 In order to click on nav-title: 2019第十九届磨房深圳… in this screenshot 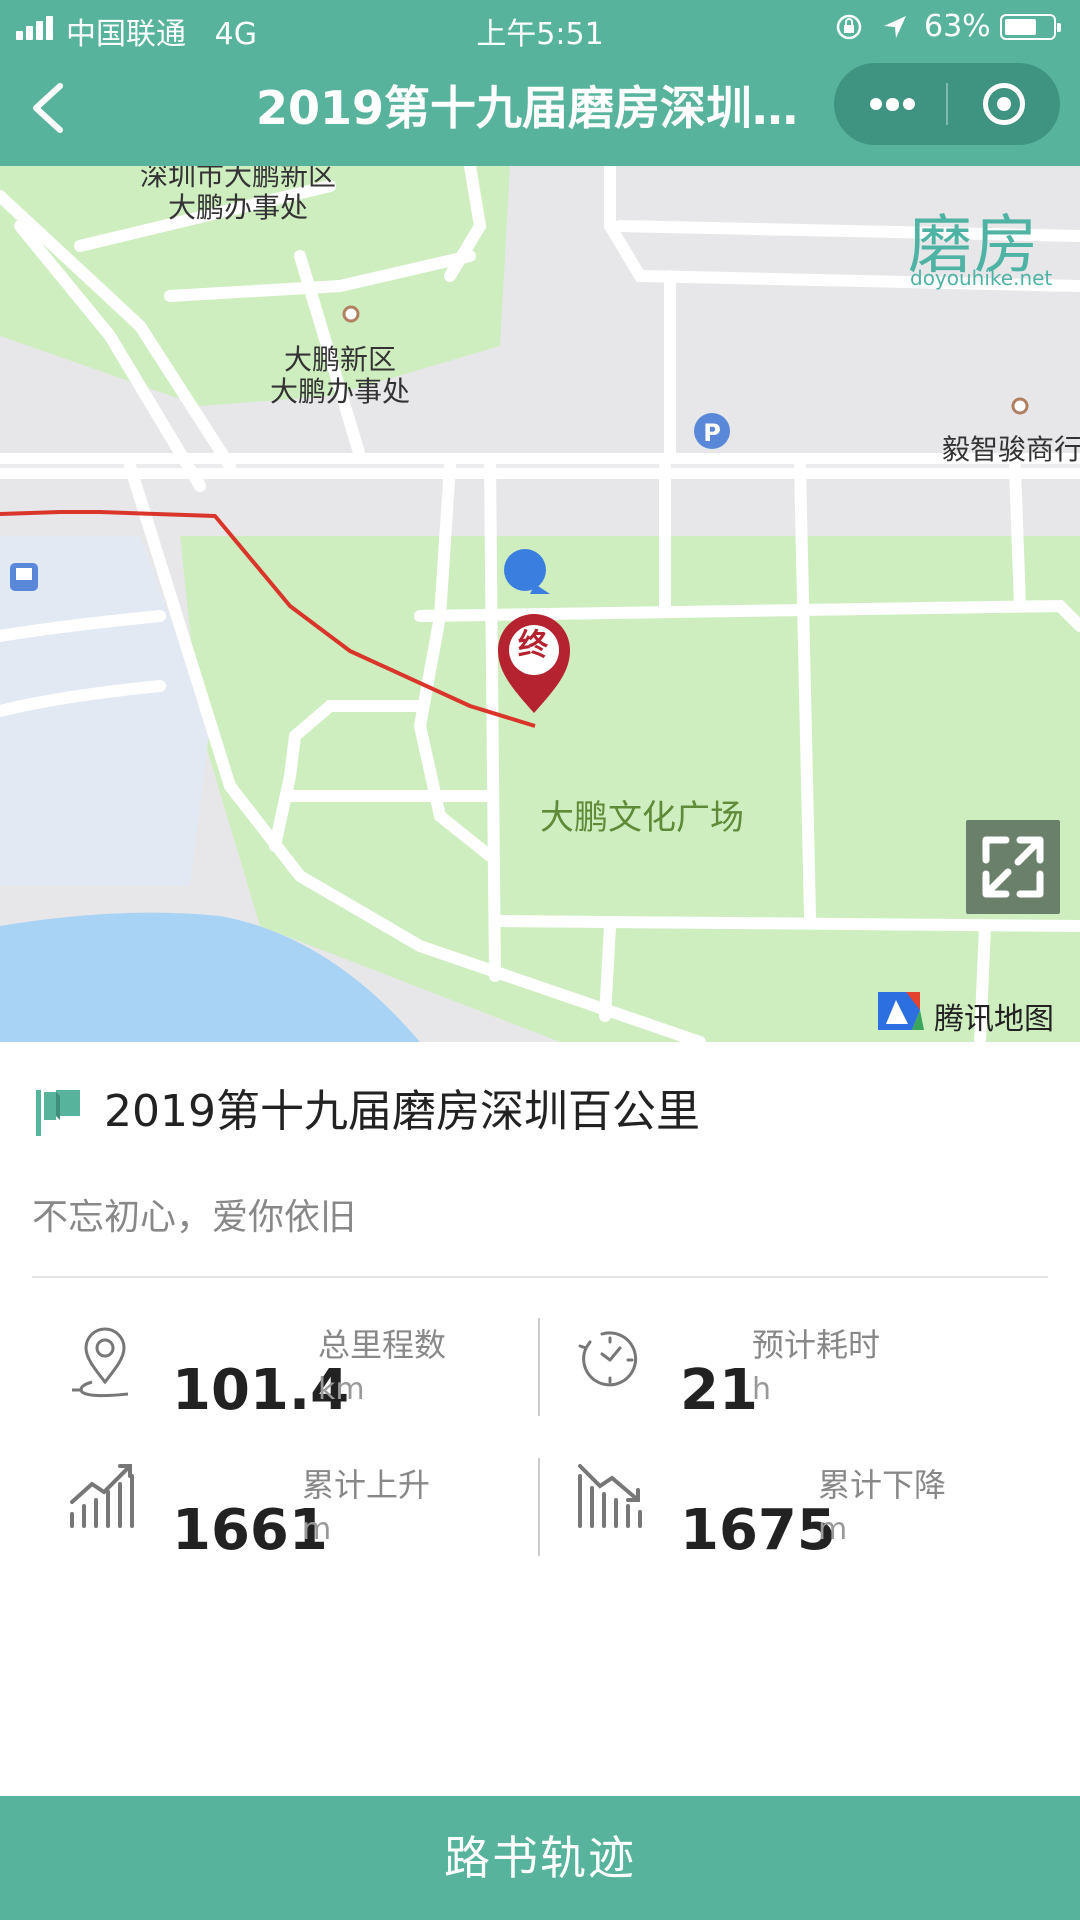, I will do `click(527, 108)`.